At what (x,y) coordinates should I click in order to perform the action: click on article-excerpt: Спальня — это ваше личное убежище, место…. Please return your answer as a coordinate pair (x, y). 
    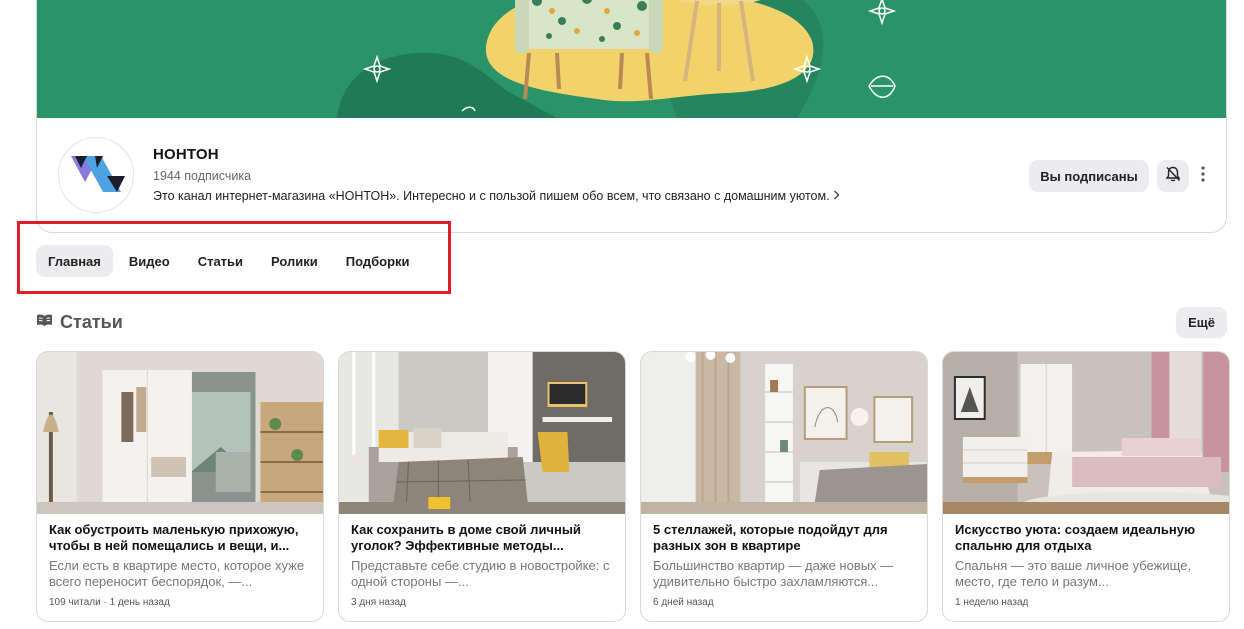
    Looking at the image, I should click on (1073, 573).